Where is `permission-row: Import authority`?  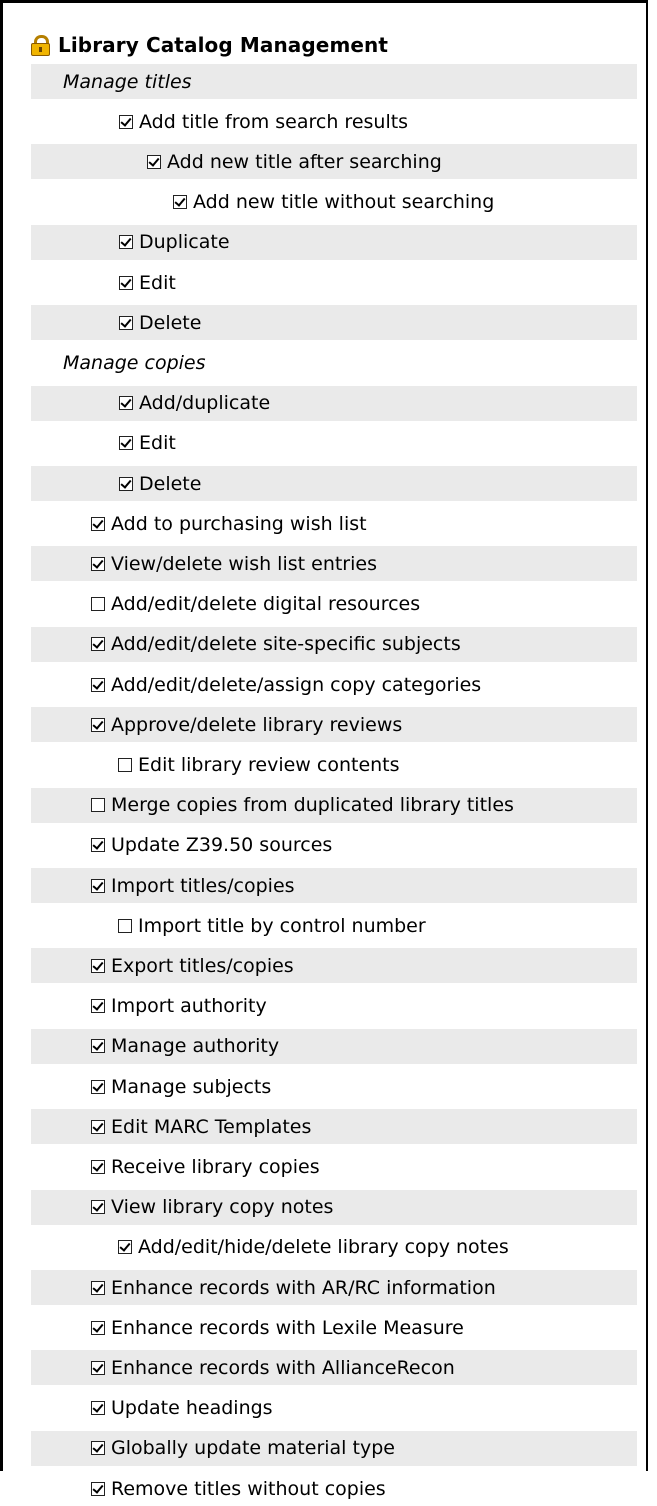
permission-row: Import authority is located at coordinates (334, 1006).